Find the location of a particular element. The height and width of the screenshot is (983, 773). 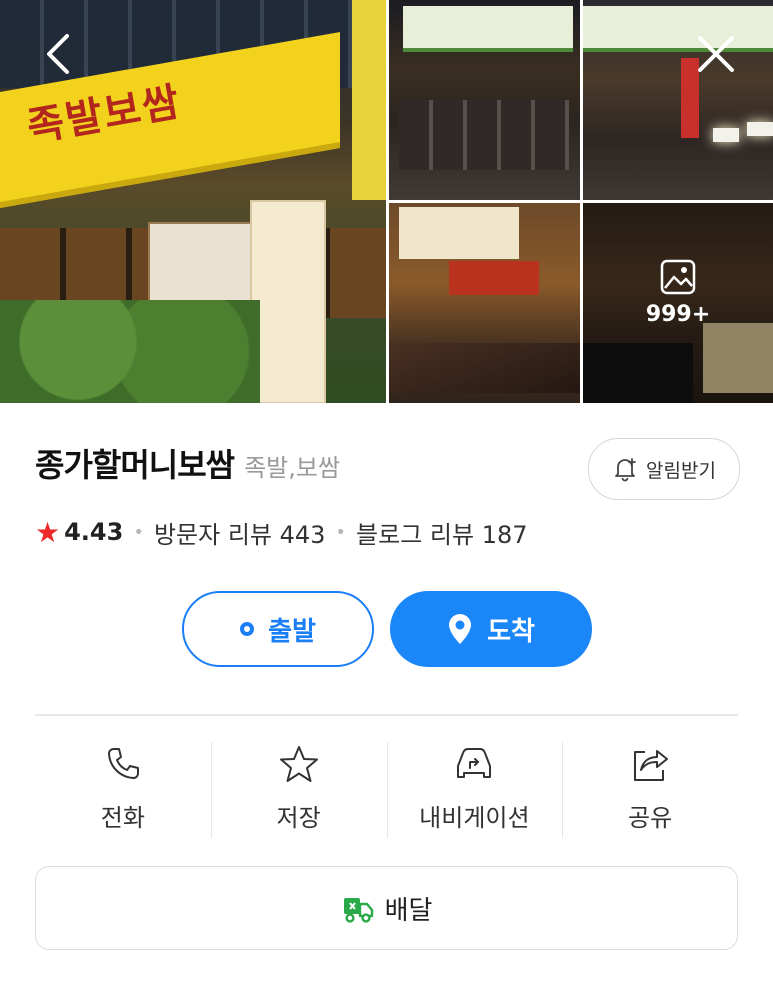

place-title-row: 종가할머니보쌈 족발,보쌈 is located at coordinates (315, 466).